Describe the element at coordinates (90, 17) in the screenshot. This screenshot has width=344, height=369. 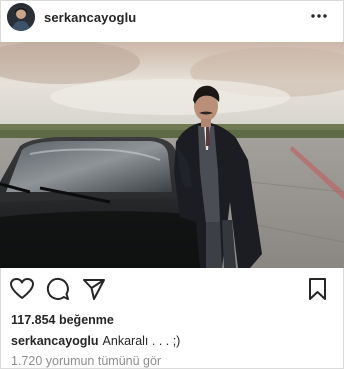
I see `post-username: serkancayoglu` at that location.